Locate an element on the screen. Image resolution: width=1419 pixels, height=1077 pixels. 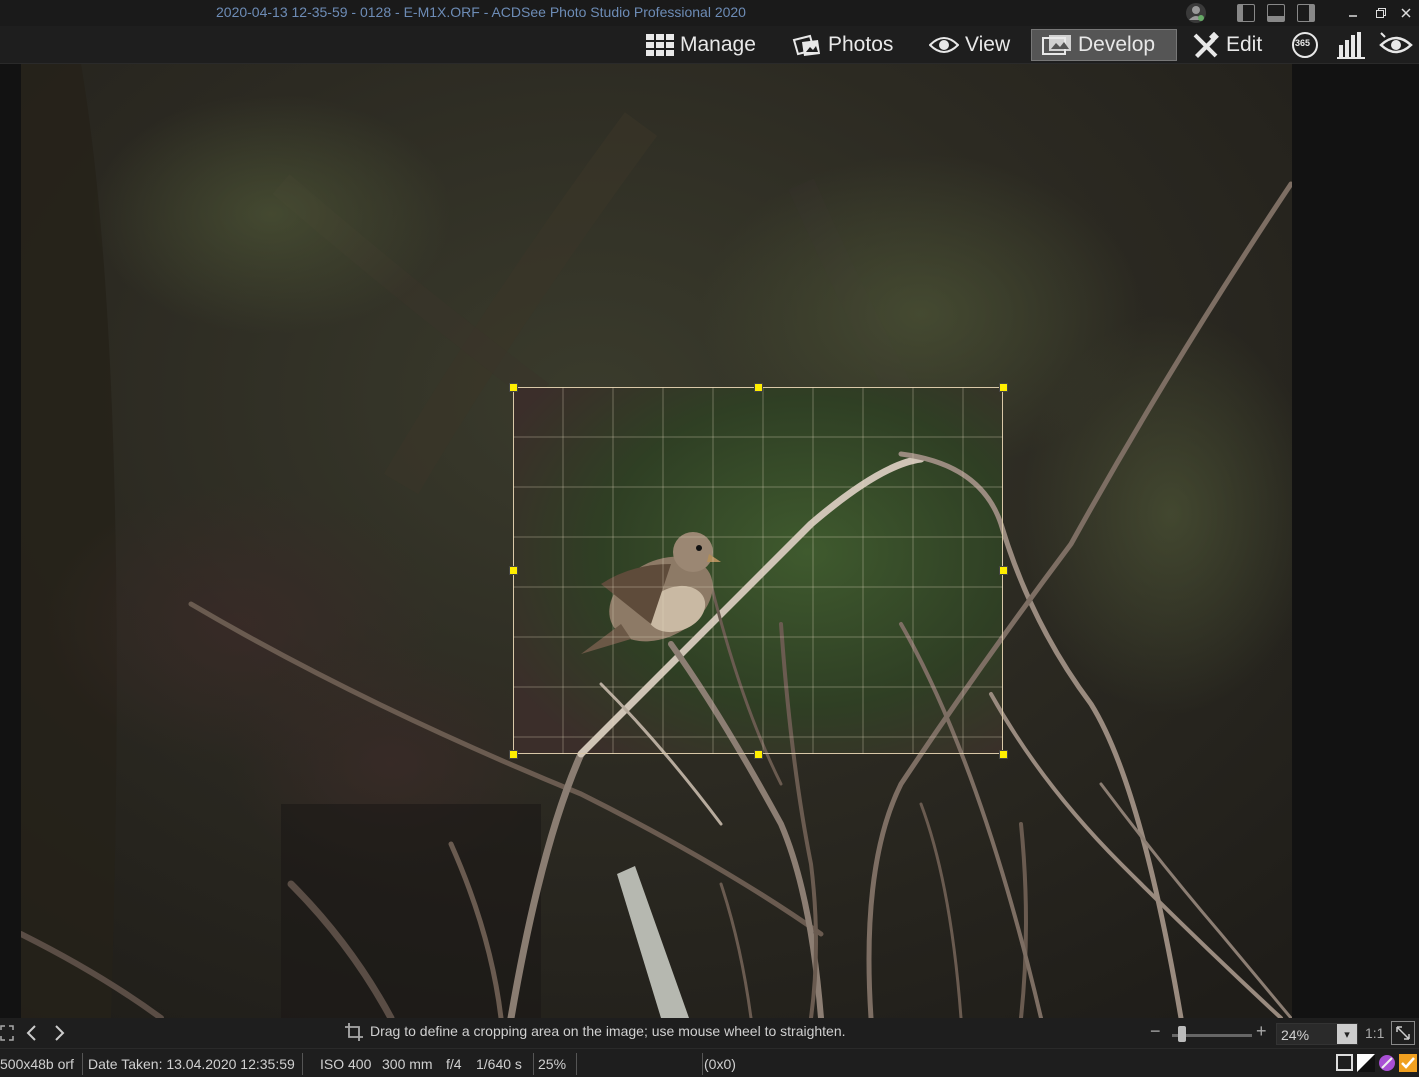
crop-handle-top-right is located at coordinates (1003, 387).